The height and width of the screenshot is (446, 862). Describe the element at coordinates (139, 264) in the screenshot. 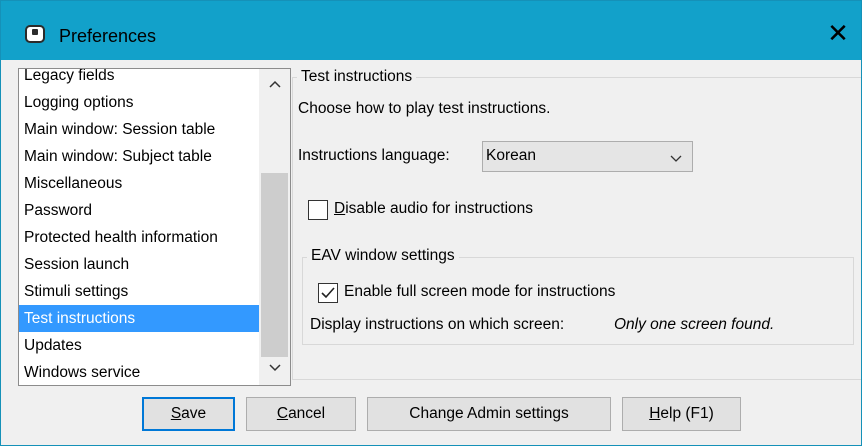

I see `list-item-session-launch: Session launch` at that location.